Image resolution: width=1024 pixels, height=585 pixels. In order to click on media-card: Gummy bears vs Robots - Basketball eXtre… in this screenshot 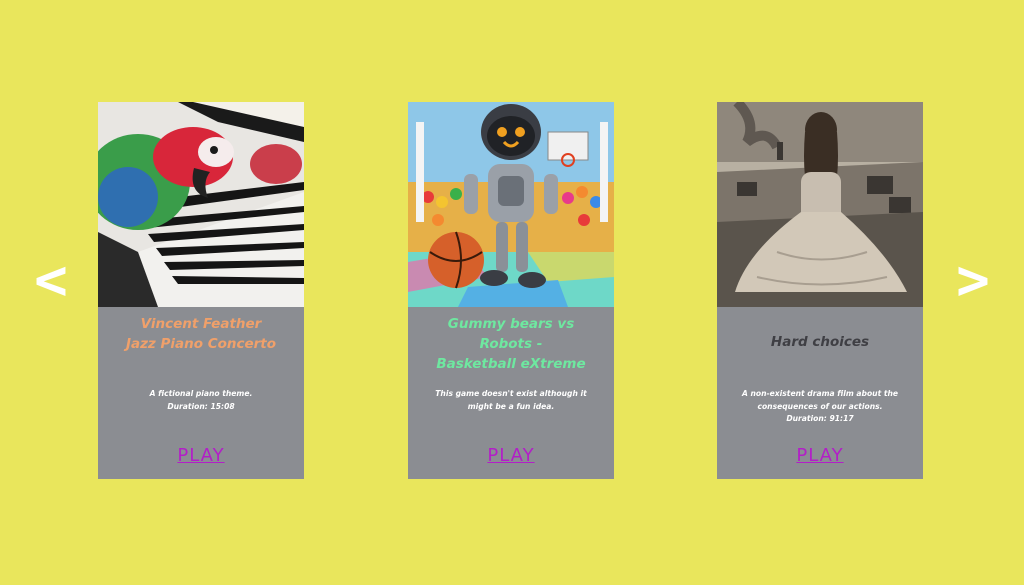, I will do `click(511, 290)`.